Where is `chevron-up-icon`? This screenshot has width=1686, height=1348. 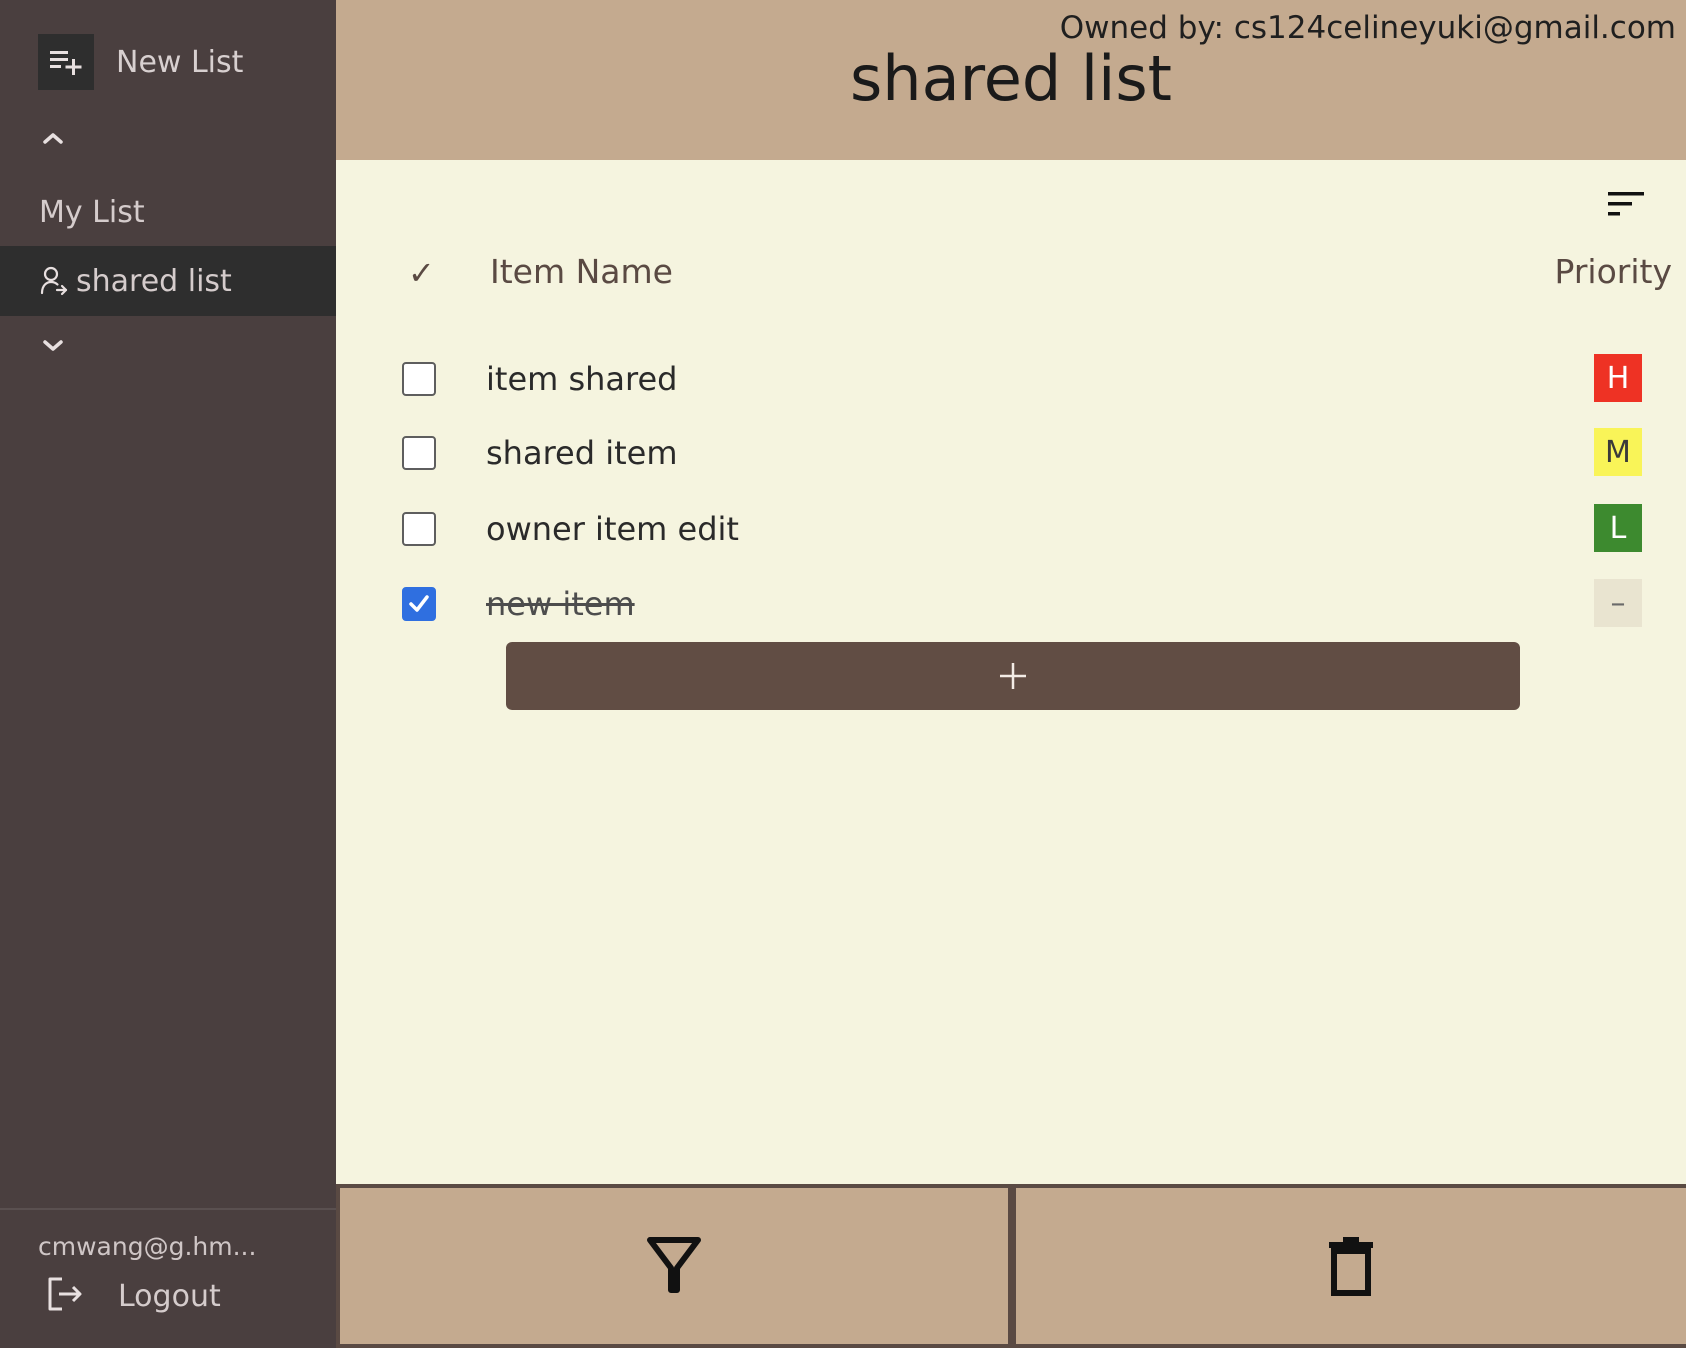
chevron-up-icon is located at coordinates (53, 138).